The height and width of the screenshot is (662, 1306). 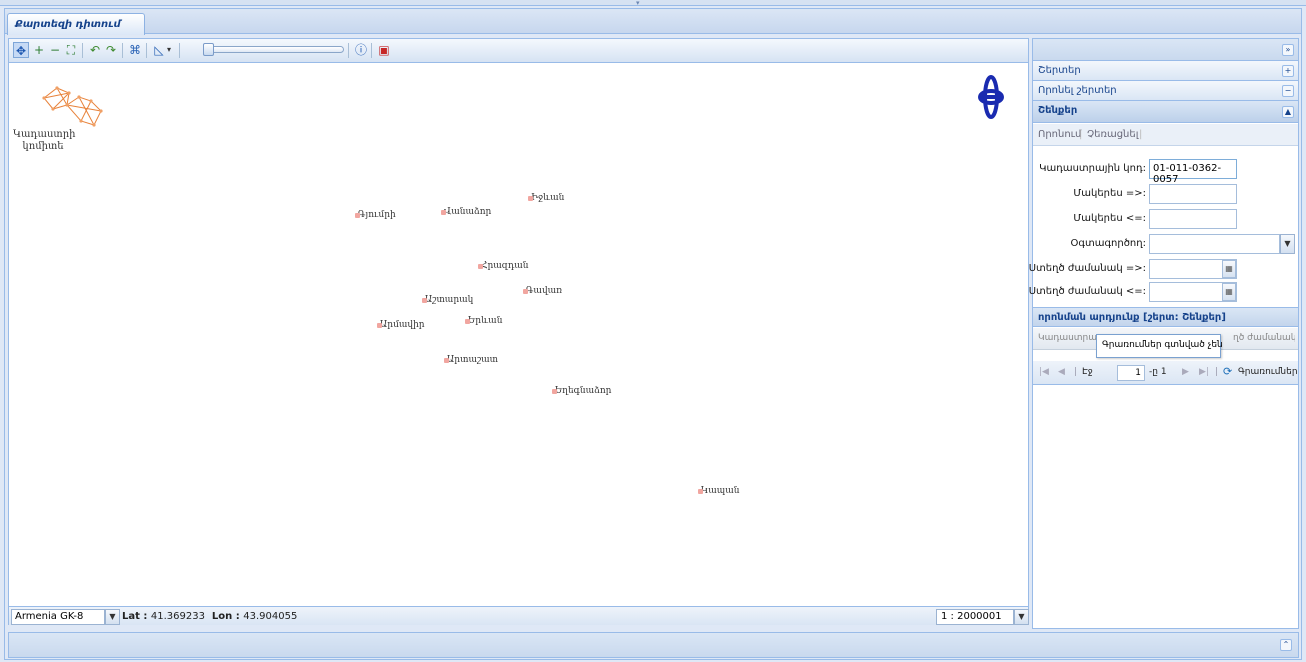 I want to click on north-arrow-icon, so click(x=991, y=97).